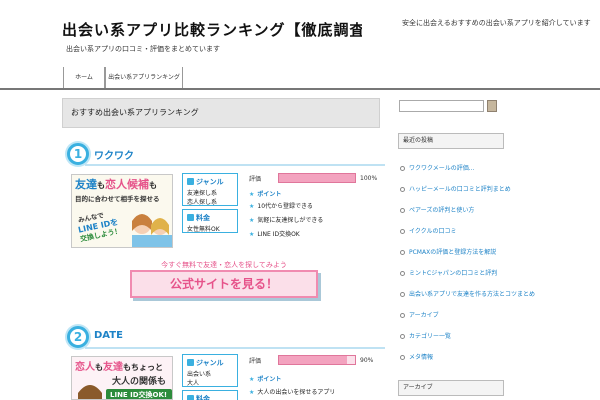 The width and height of the screenshot is (600, 400). Describe the element at coordinates (448, 272) in the screenshot. I see `sidebar-link: ミントCジャパンの口コミと評判` at that location.